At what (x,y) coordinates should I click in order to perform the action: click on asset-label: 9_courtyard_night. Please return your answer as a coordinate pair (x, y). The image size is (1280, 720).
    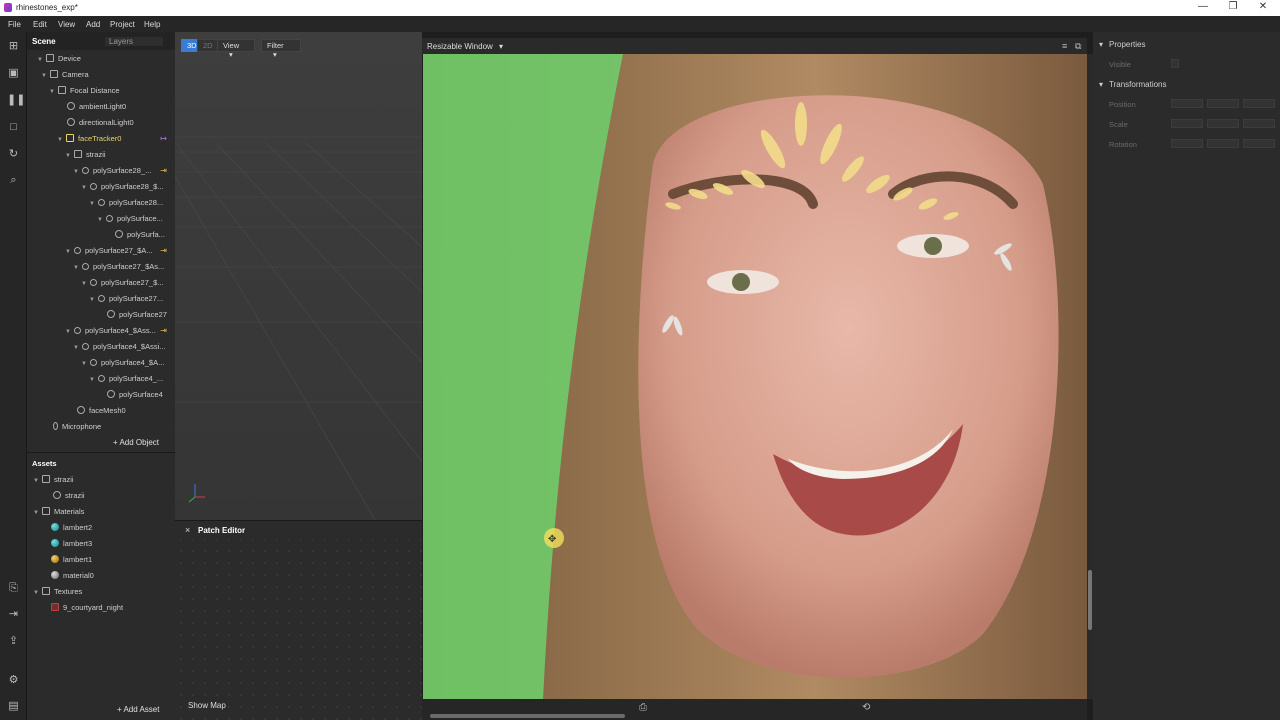
    Looking at the image, I should click on (93, 607).